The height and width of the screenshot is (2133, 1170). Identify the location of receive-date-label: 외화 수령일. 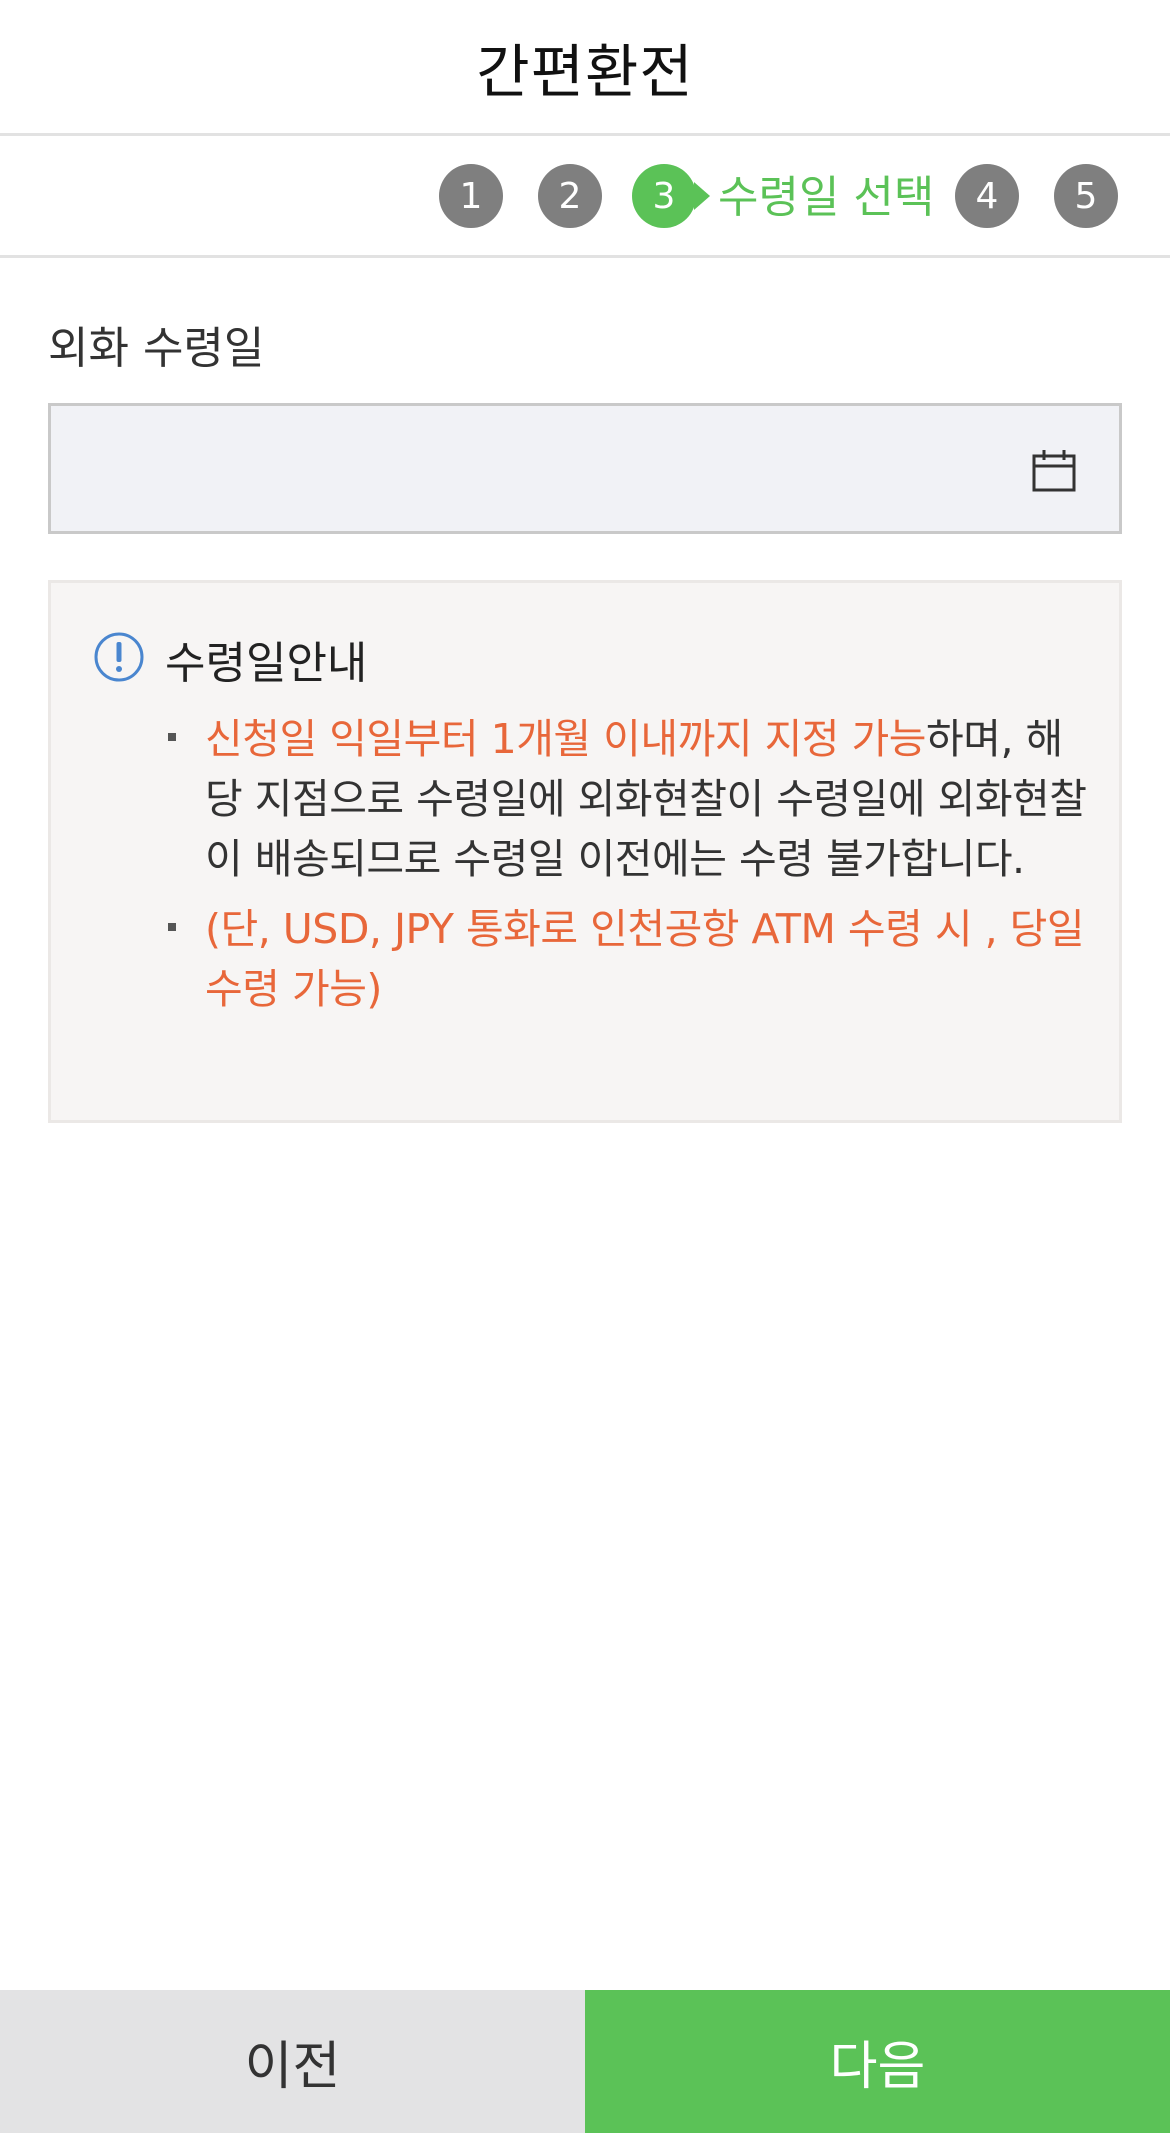
(156, 348).